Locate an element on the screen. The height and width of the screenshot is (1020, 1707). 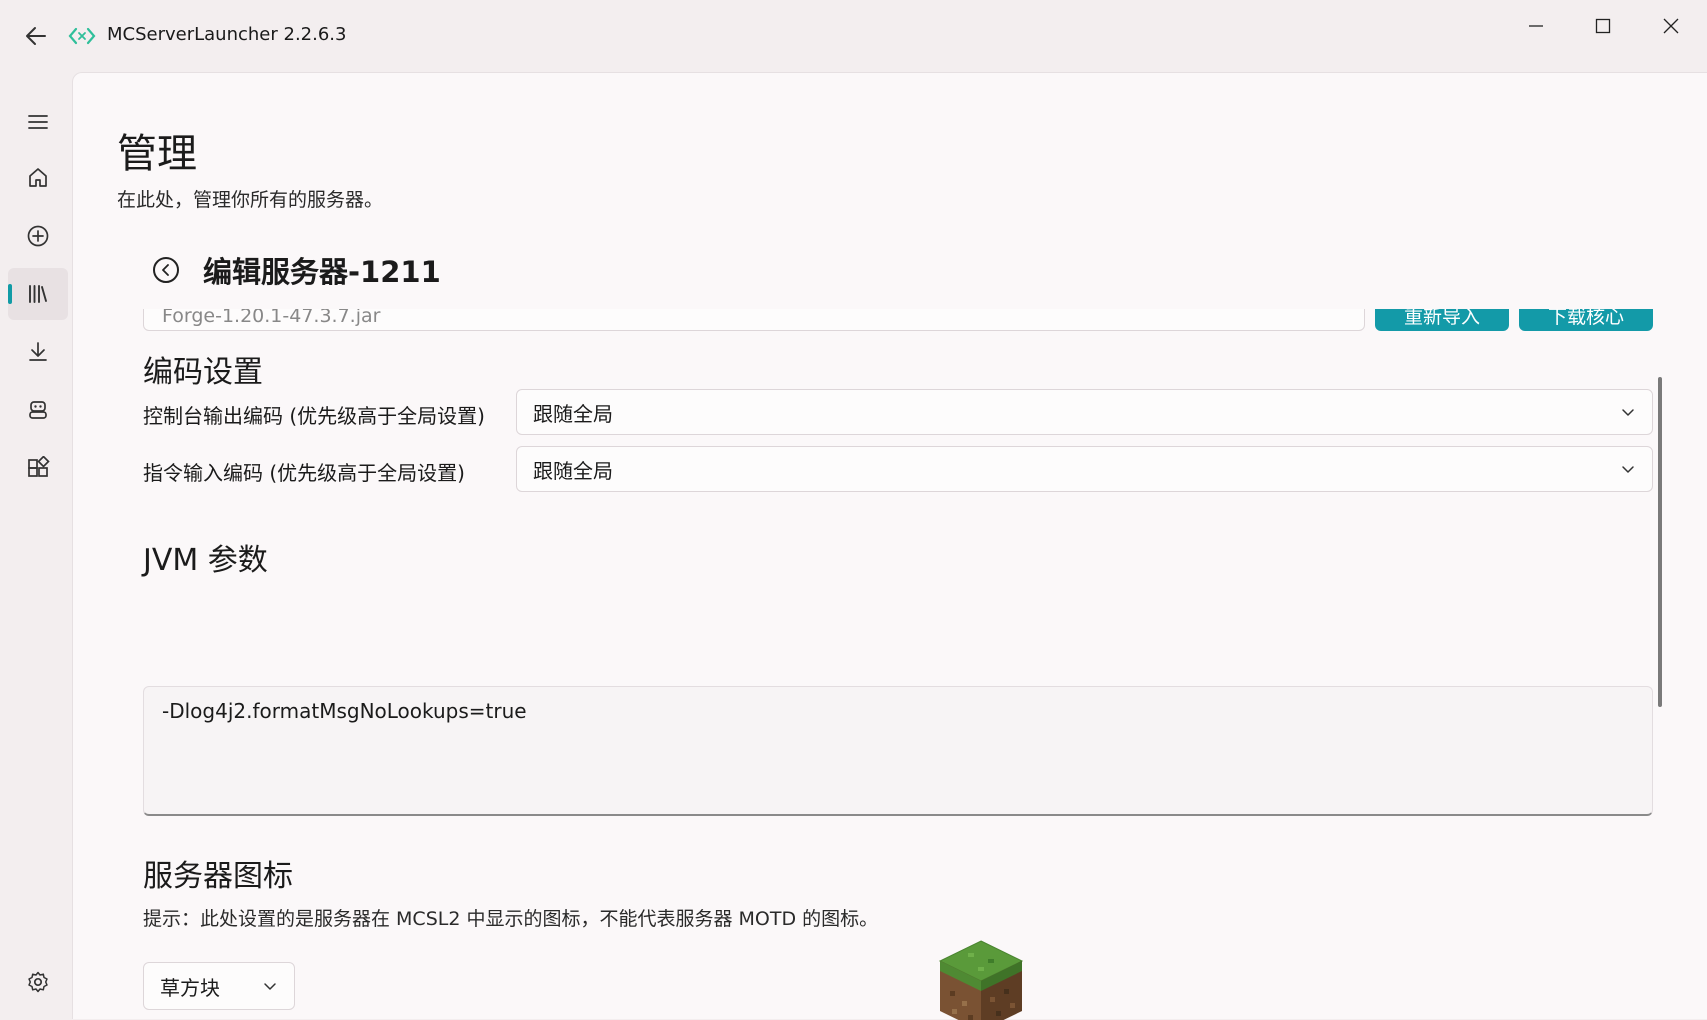
nav-item-create is located at coordinates (38, 236).